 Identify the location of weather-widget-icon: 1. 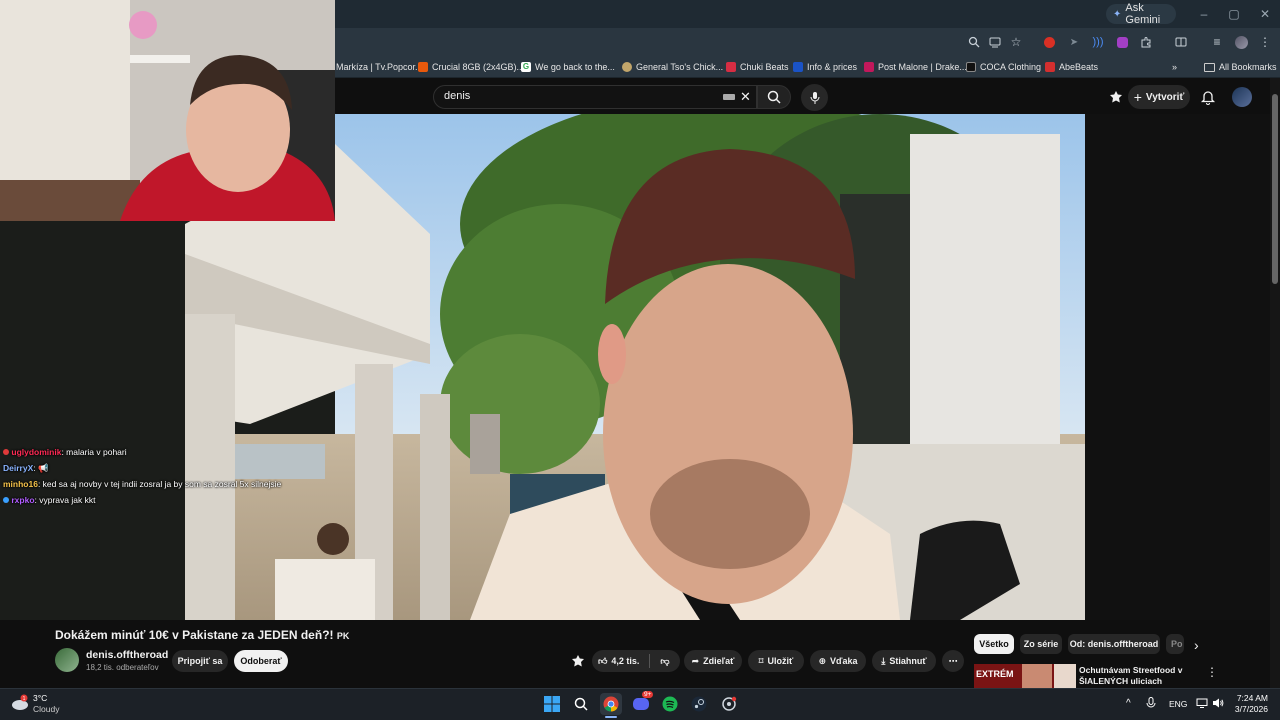
(20, 703).